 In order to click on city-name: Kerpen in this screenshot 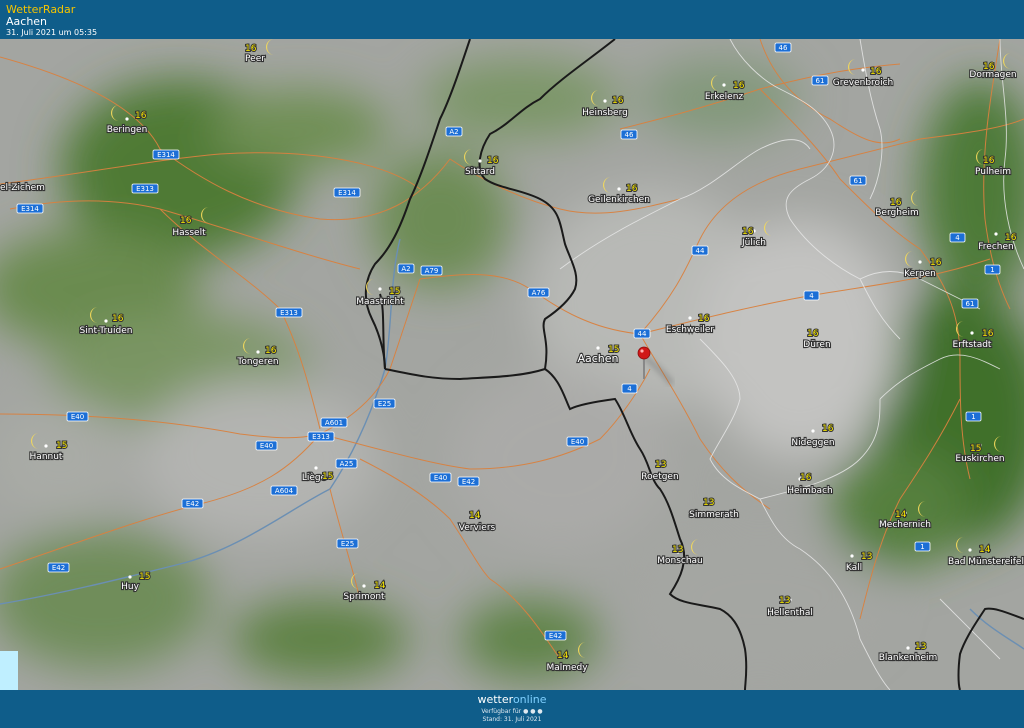, I will do `click(920, 274)`.